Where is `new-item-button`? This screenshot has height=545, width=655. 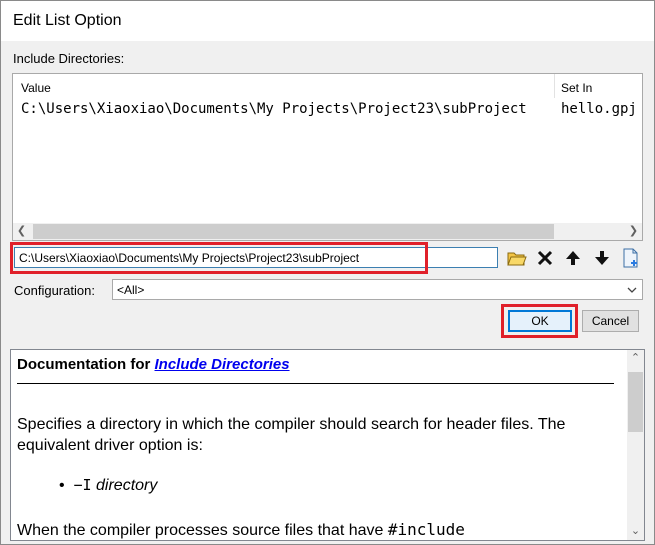 new-item-button is located at coordinates (631, 258).